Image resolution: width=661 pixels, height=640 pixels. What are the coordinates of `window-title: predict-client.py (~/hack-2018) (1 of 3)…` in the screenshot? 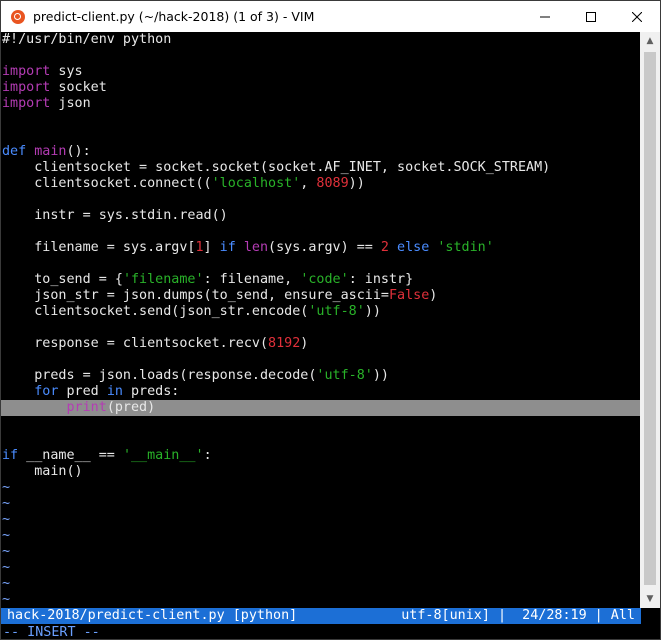 It's located at (174, 16).